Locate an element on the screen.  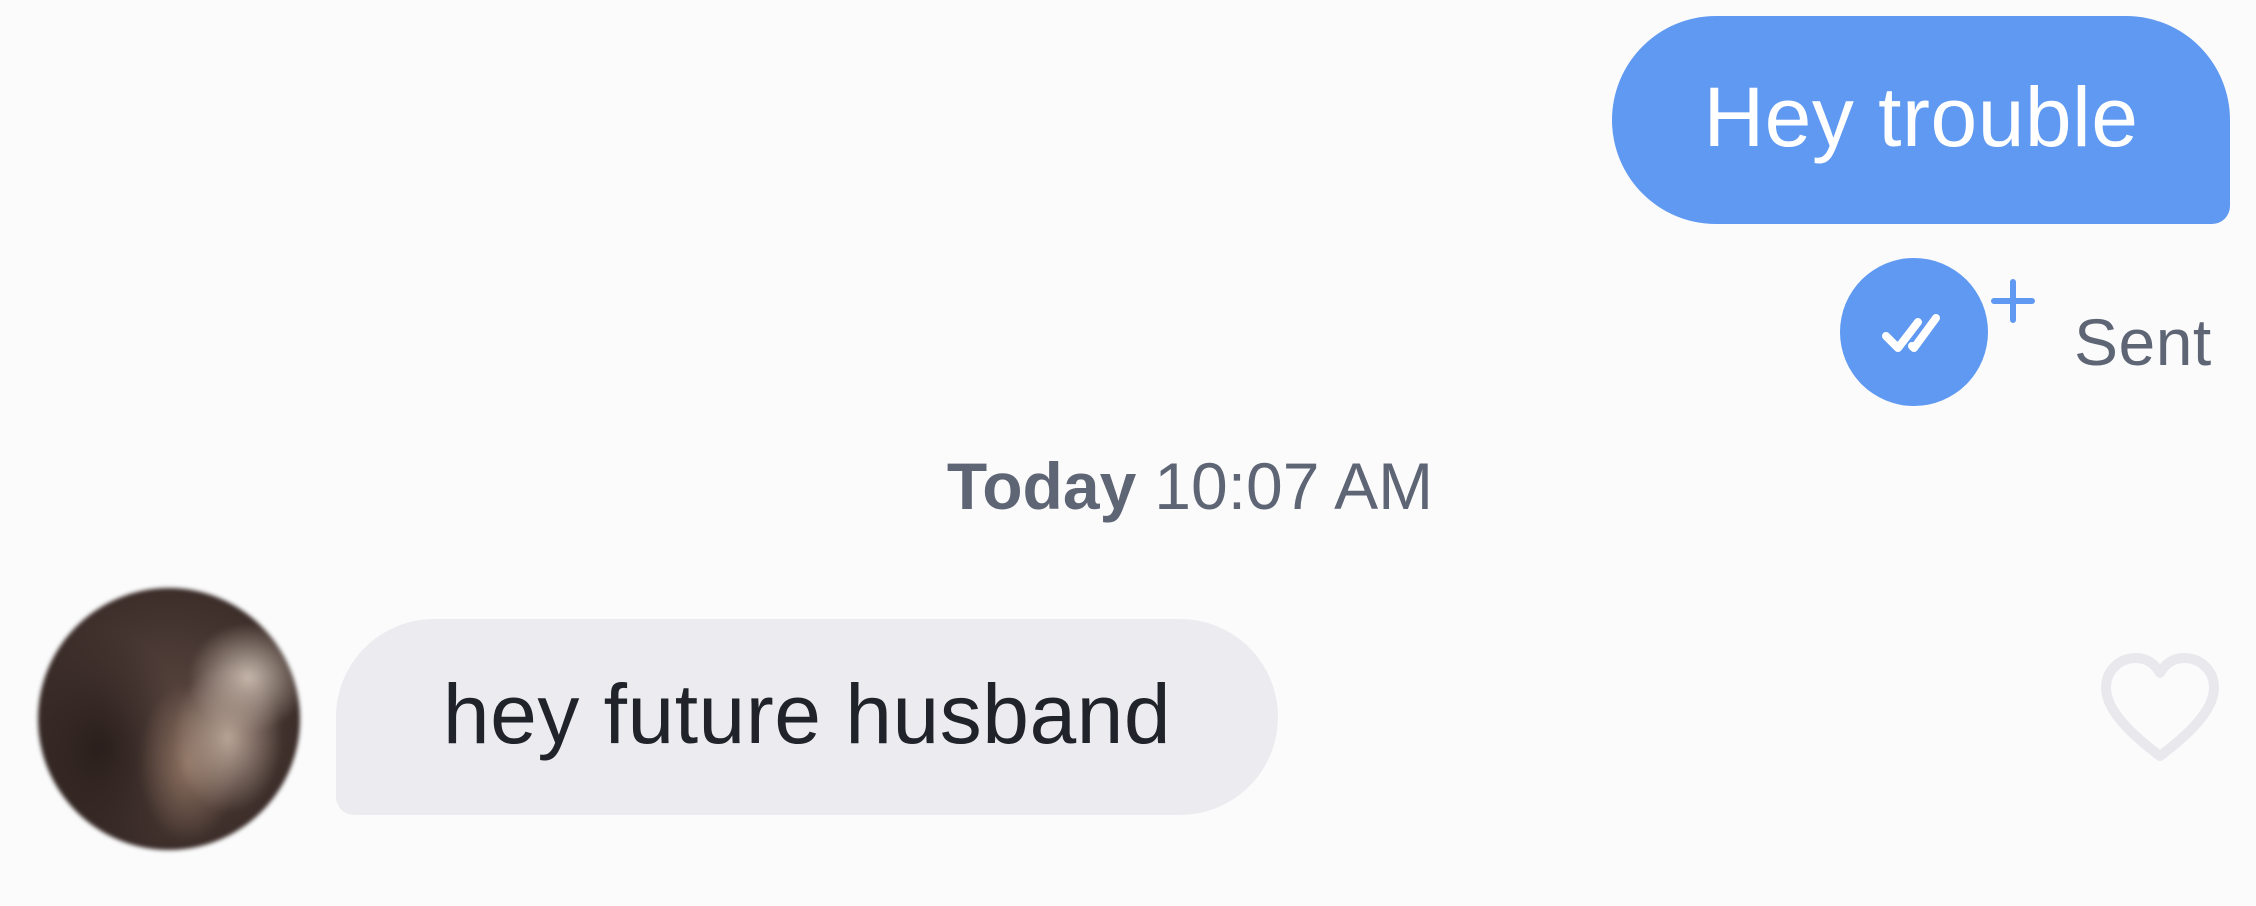
timestamp-time: 10:07 AM is located at coordinates (1294, 486).